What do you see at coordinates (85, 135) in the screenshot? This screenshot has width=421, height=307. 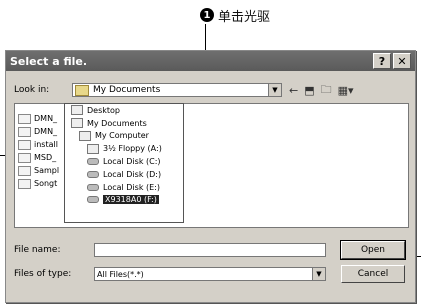 I see `computer-icon` at bounding box center [85, 135].